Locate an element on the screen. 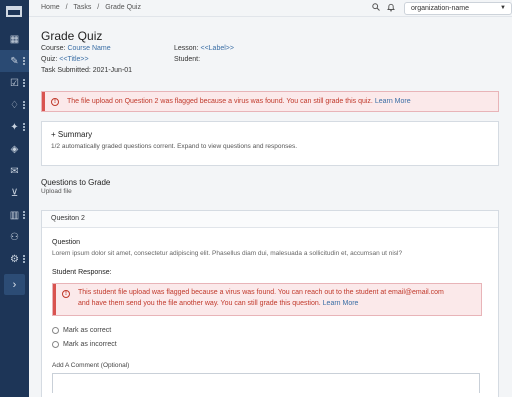 The height and width of the screenshot is (397, 512). organization-name: organization-name is located at coordinates (440, 8).